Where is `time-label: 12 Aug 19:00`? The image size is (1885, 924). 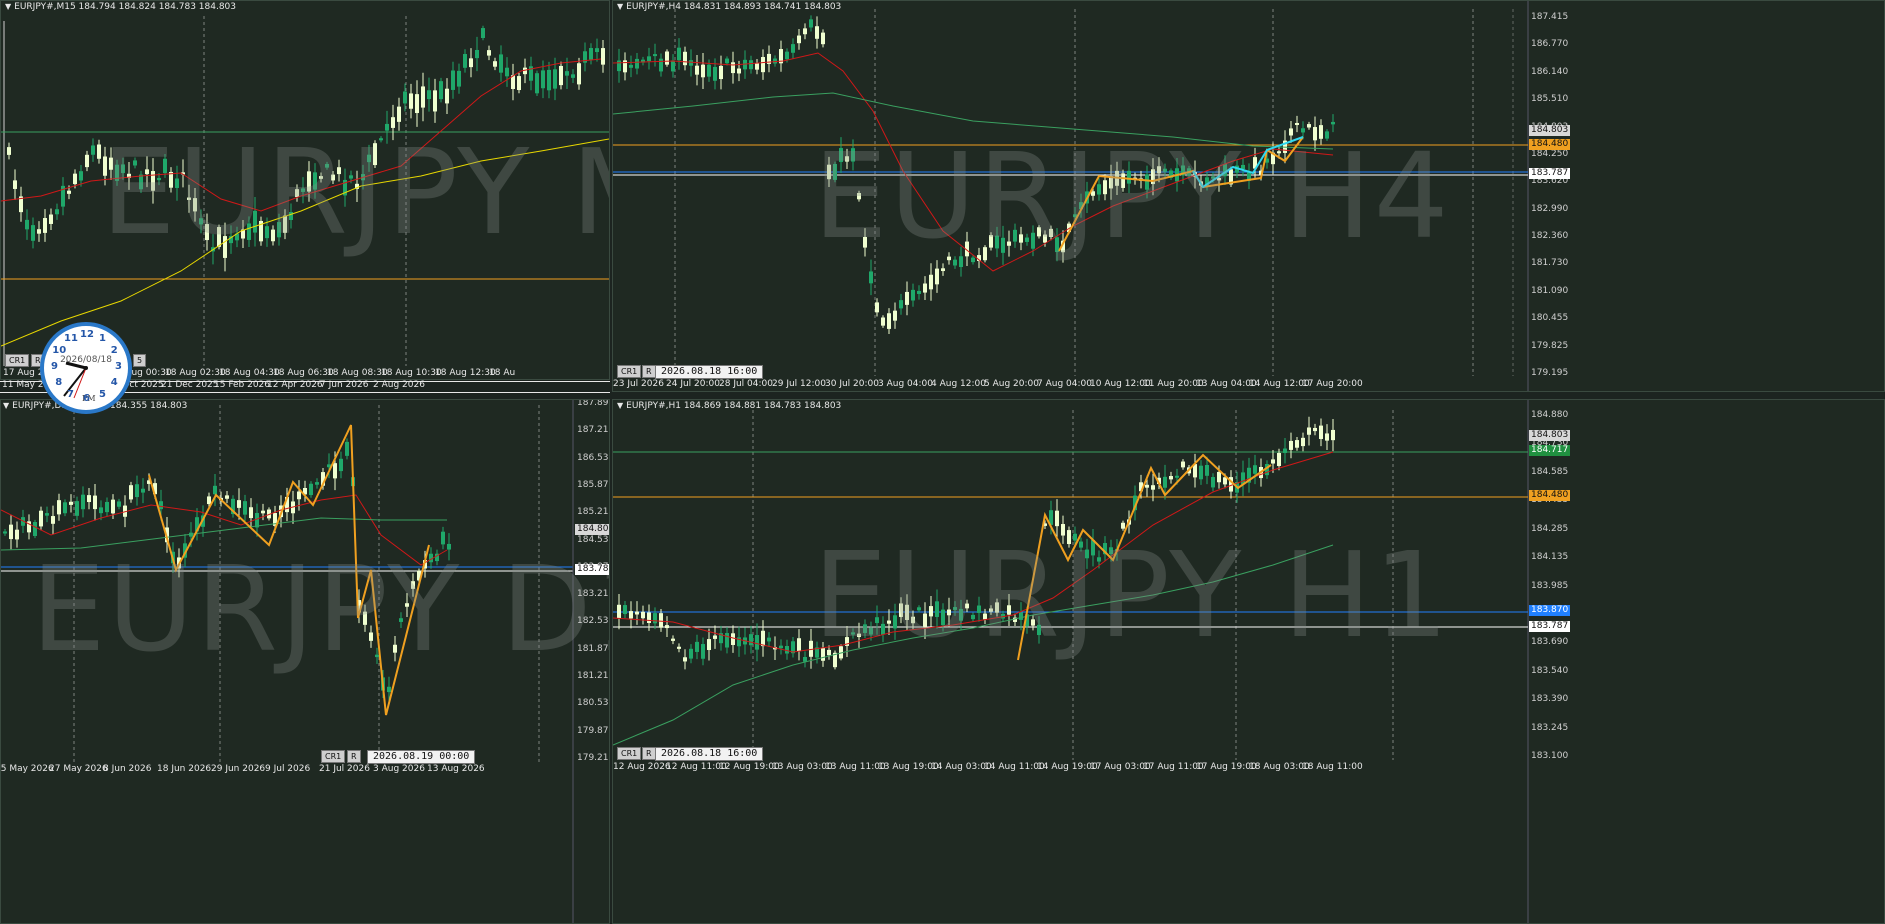 time-label: 12 Aug 19:00 is located at coordinates (749, 767).